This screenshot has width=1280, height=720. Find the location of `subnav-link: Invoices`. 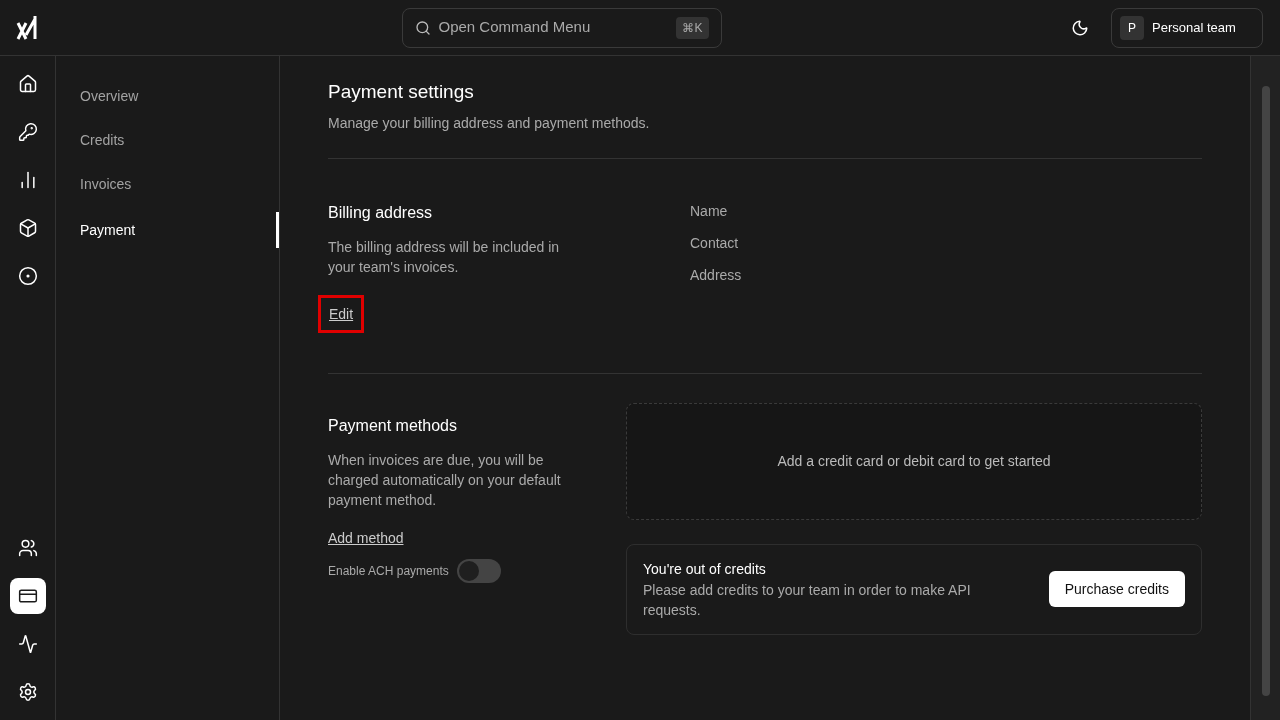

subnav-link: Invoices is located at coordinates (106, 184).